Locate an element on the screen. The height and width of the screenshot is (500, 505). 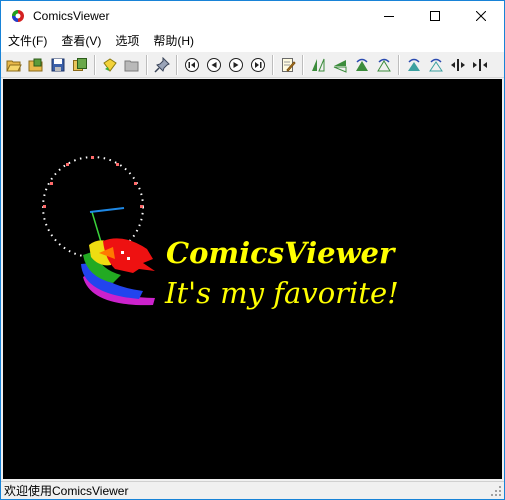
resize-grip-icon is located at coordinates (496, 491).